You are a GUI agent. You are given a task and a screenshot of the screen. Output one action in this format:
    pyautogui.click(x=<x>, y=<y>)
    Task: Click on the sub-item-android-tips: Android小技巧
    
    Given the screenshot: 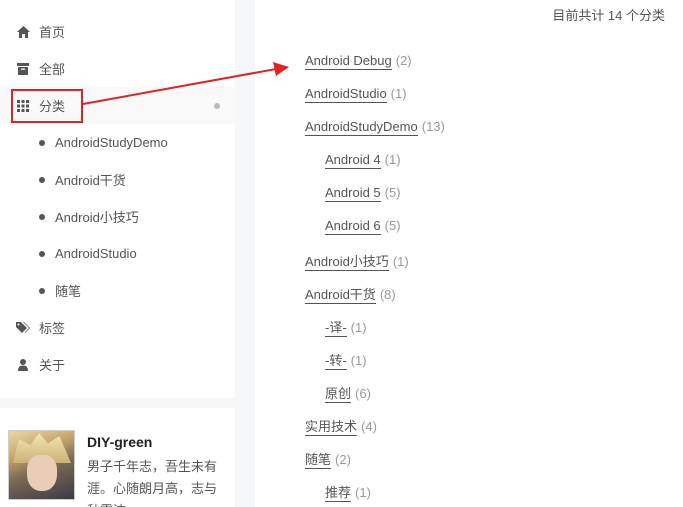 What is the action you would take?
    pyautogui.click(x=117, y=216)
    